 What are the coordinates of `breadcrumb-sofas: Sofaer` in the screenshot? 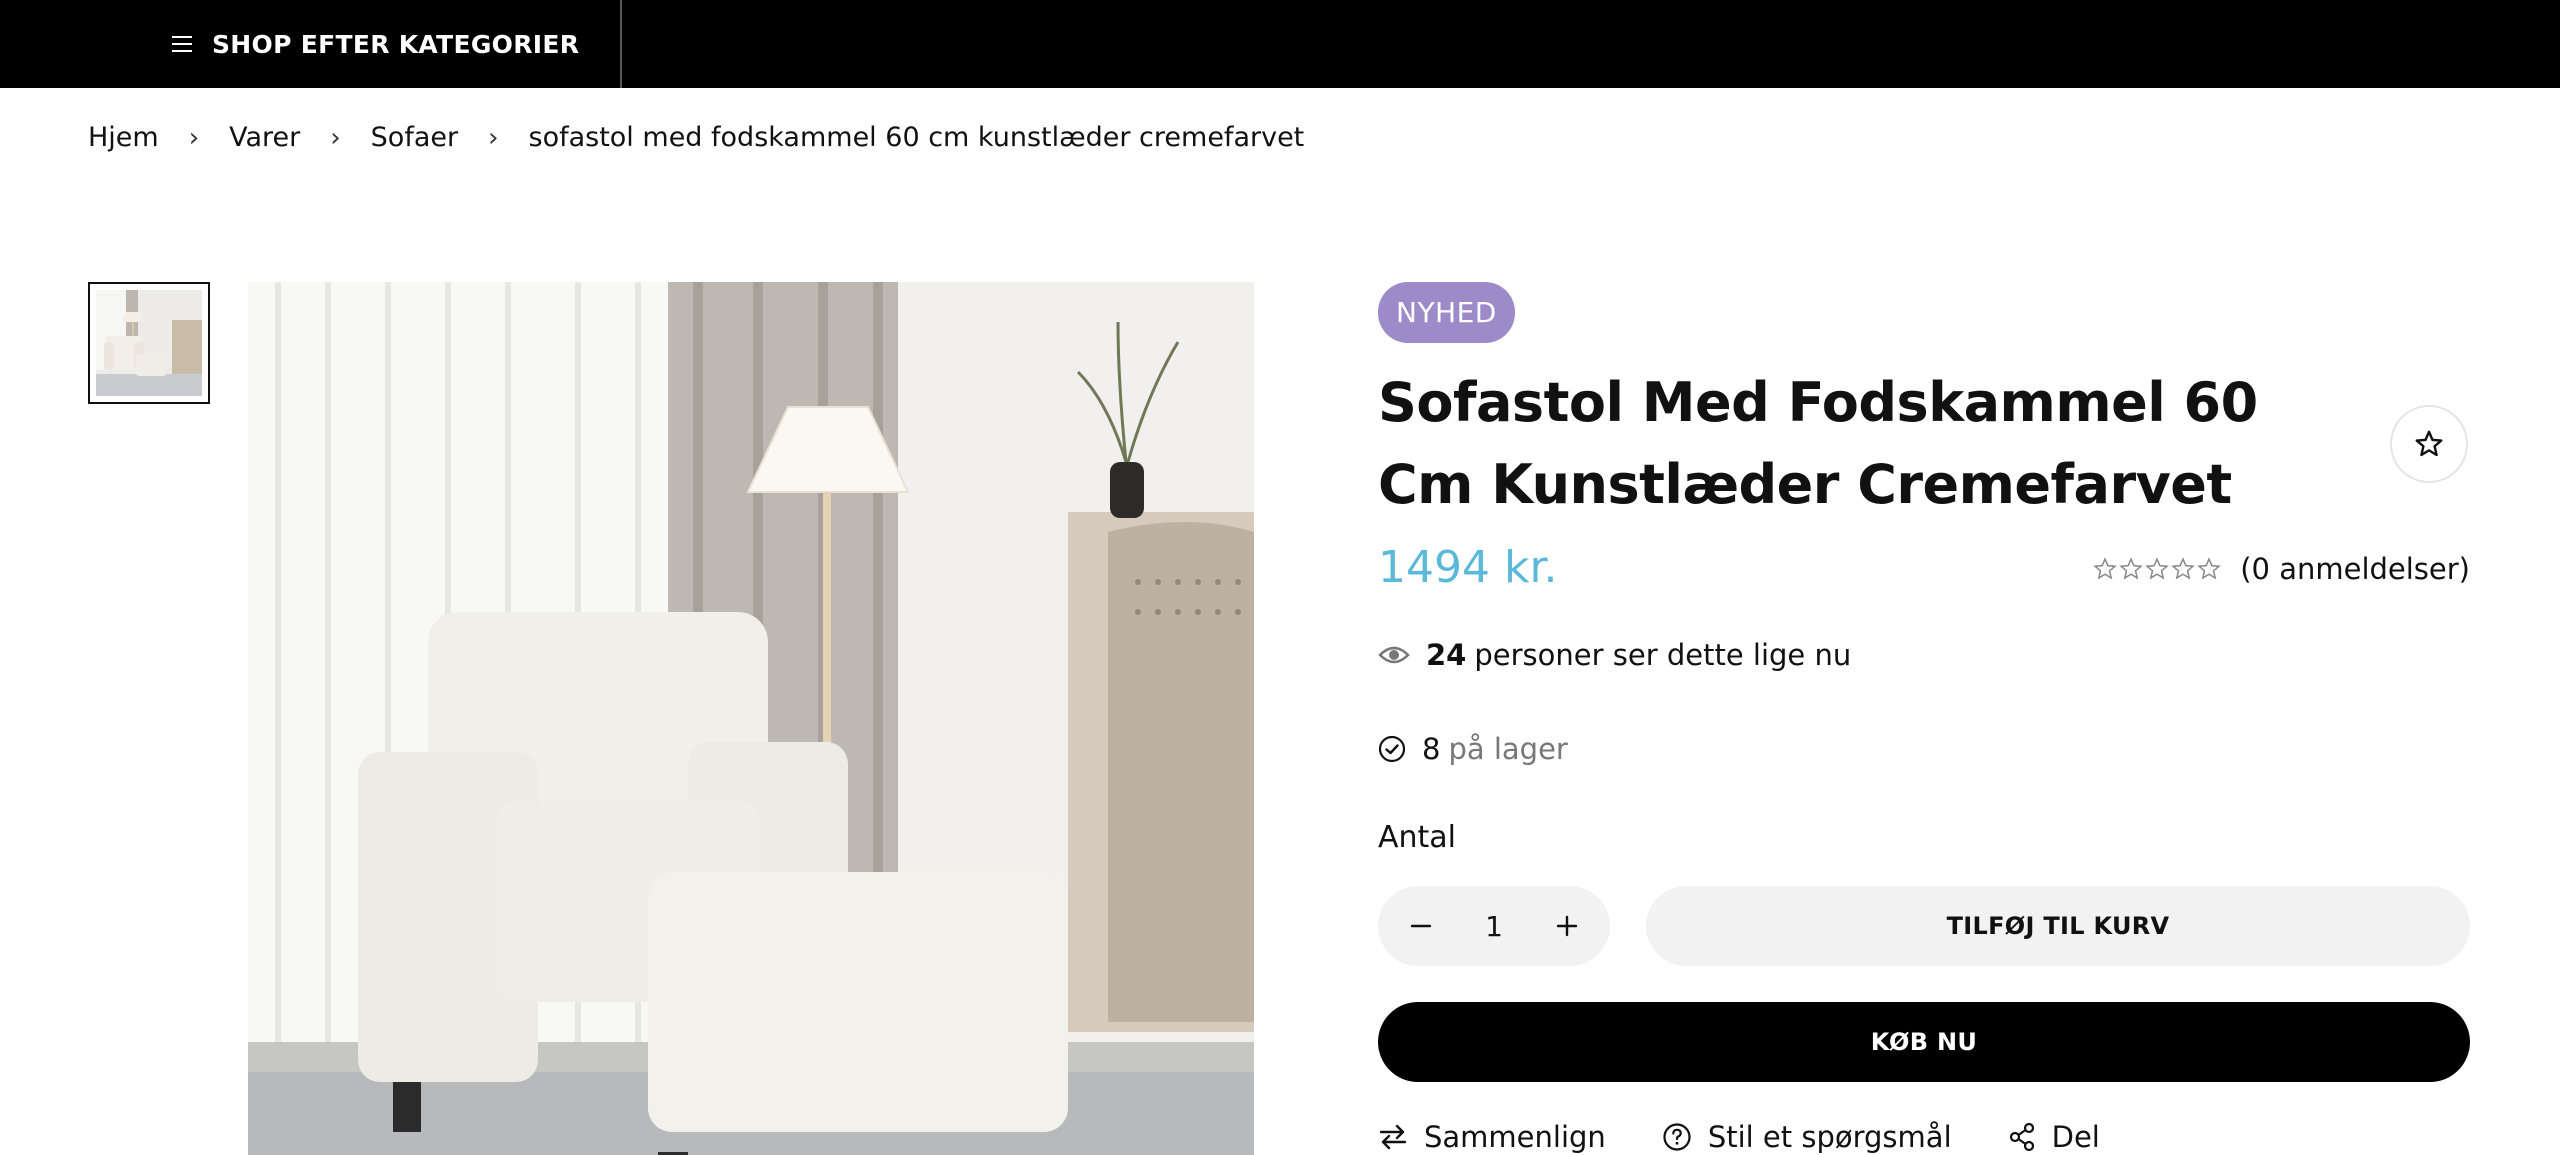 It's located at (414, 137).